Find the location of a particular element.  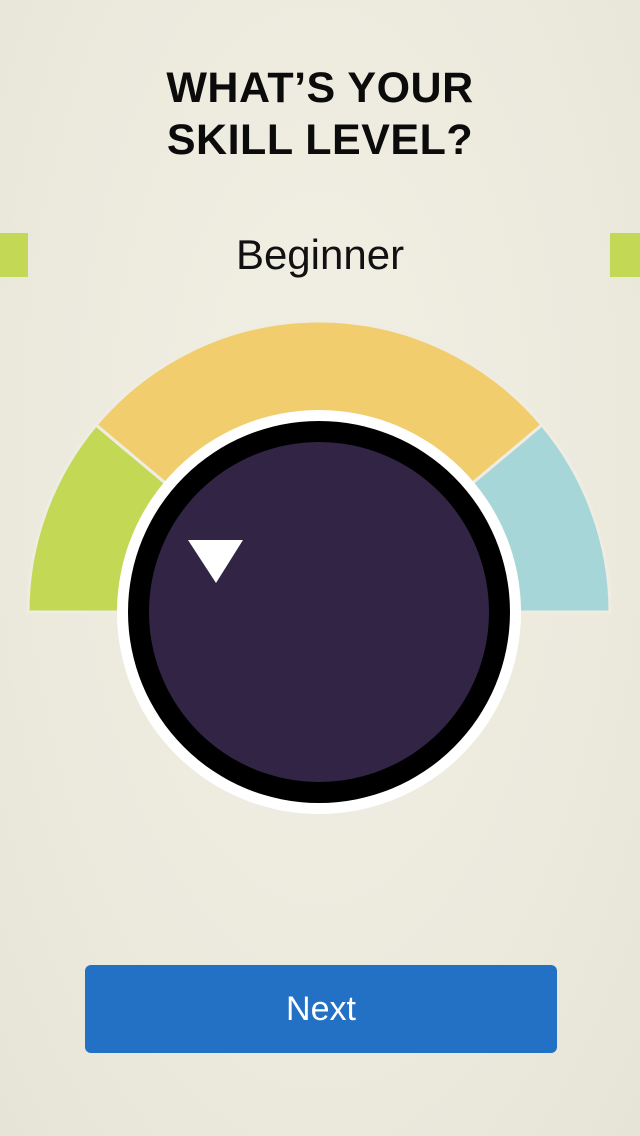

next-button: Next is located at coordinates (321, 1009).